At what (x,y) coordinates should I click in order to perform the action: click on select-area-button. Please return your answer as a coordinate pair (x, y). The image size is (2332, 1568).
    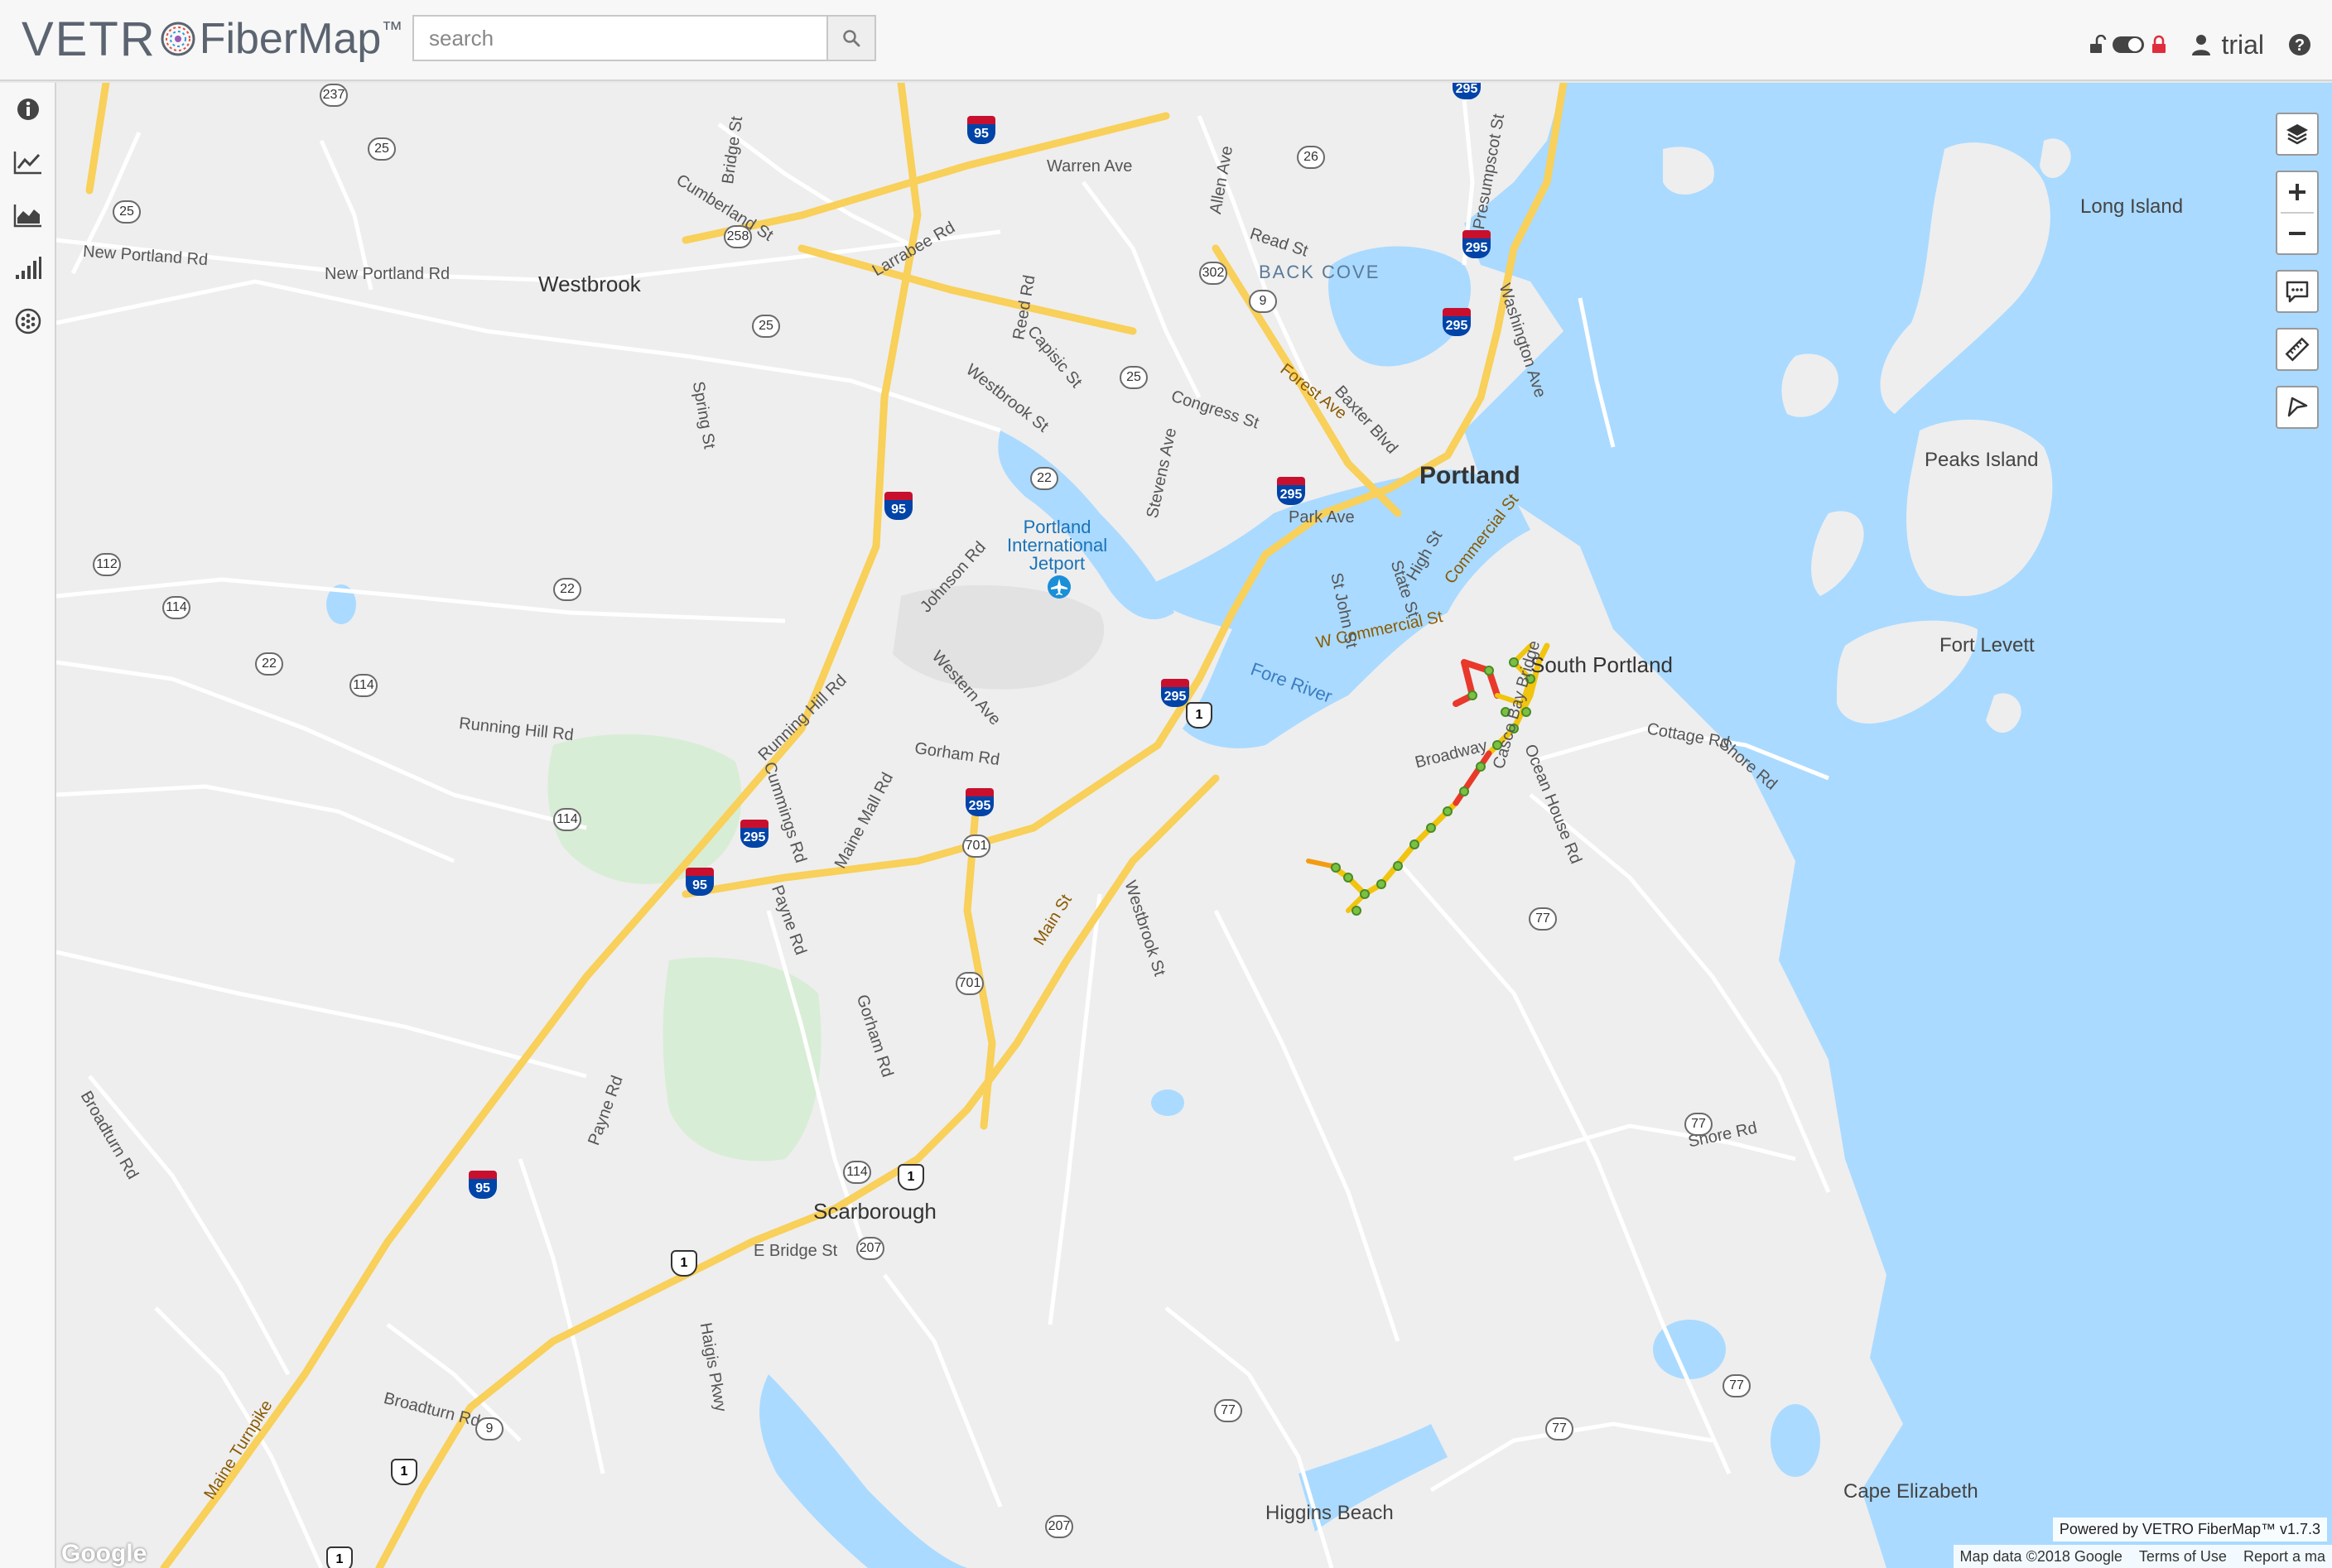
    Looking at the image, I should click on (2297, 407).